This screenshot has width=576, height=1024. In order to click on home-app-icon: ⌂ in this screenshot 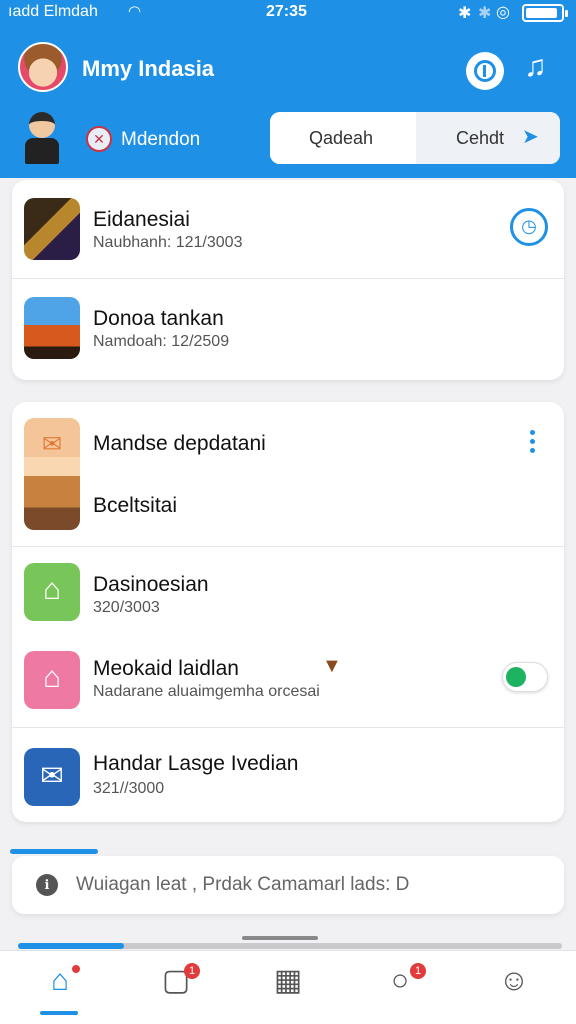, I will do `click(52, 592)`.